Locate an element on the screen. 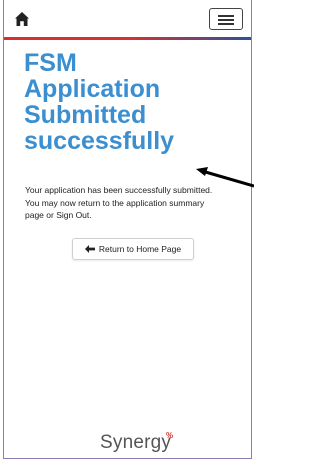  page-title: FSM Application Submitted successfully is located at coordinates (99, 102).